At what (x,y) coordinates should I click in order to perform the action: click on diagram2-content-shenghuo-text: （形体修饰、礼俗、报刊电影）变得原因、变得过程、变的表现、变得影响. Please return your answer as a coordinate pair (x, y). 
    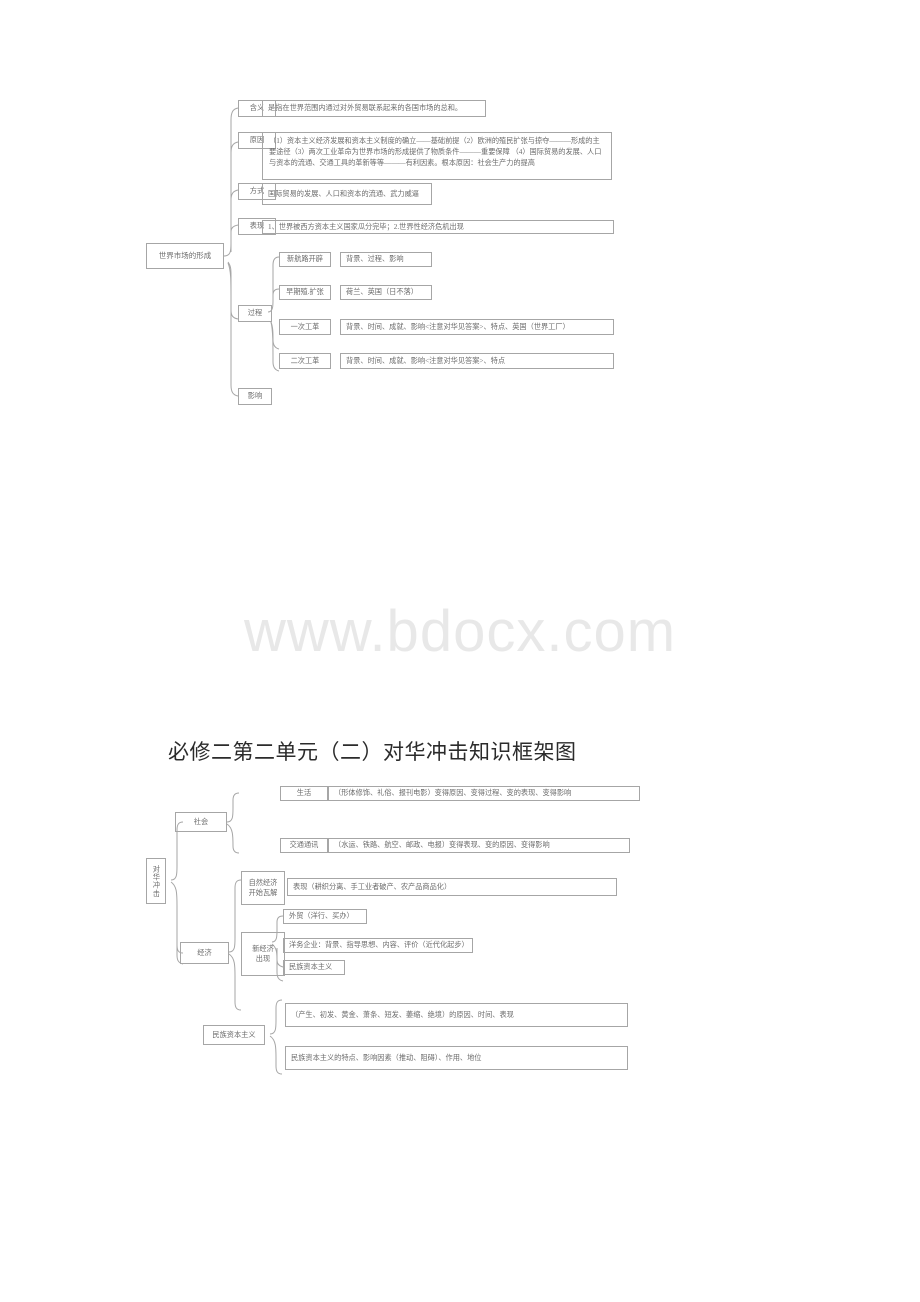
    Looking at the image, I should click on (453, 793).